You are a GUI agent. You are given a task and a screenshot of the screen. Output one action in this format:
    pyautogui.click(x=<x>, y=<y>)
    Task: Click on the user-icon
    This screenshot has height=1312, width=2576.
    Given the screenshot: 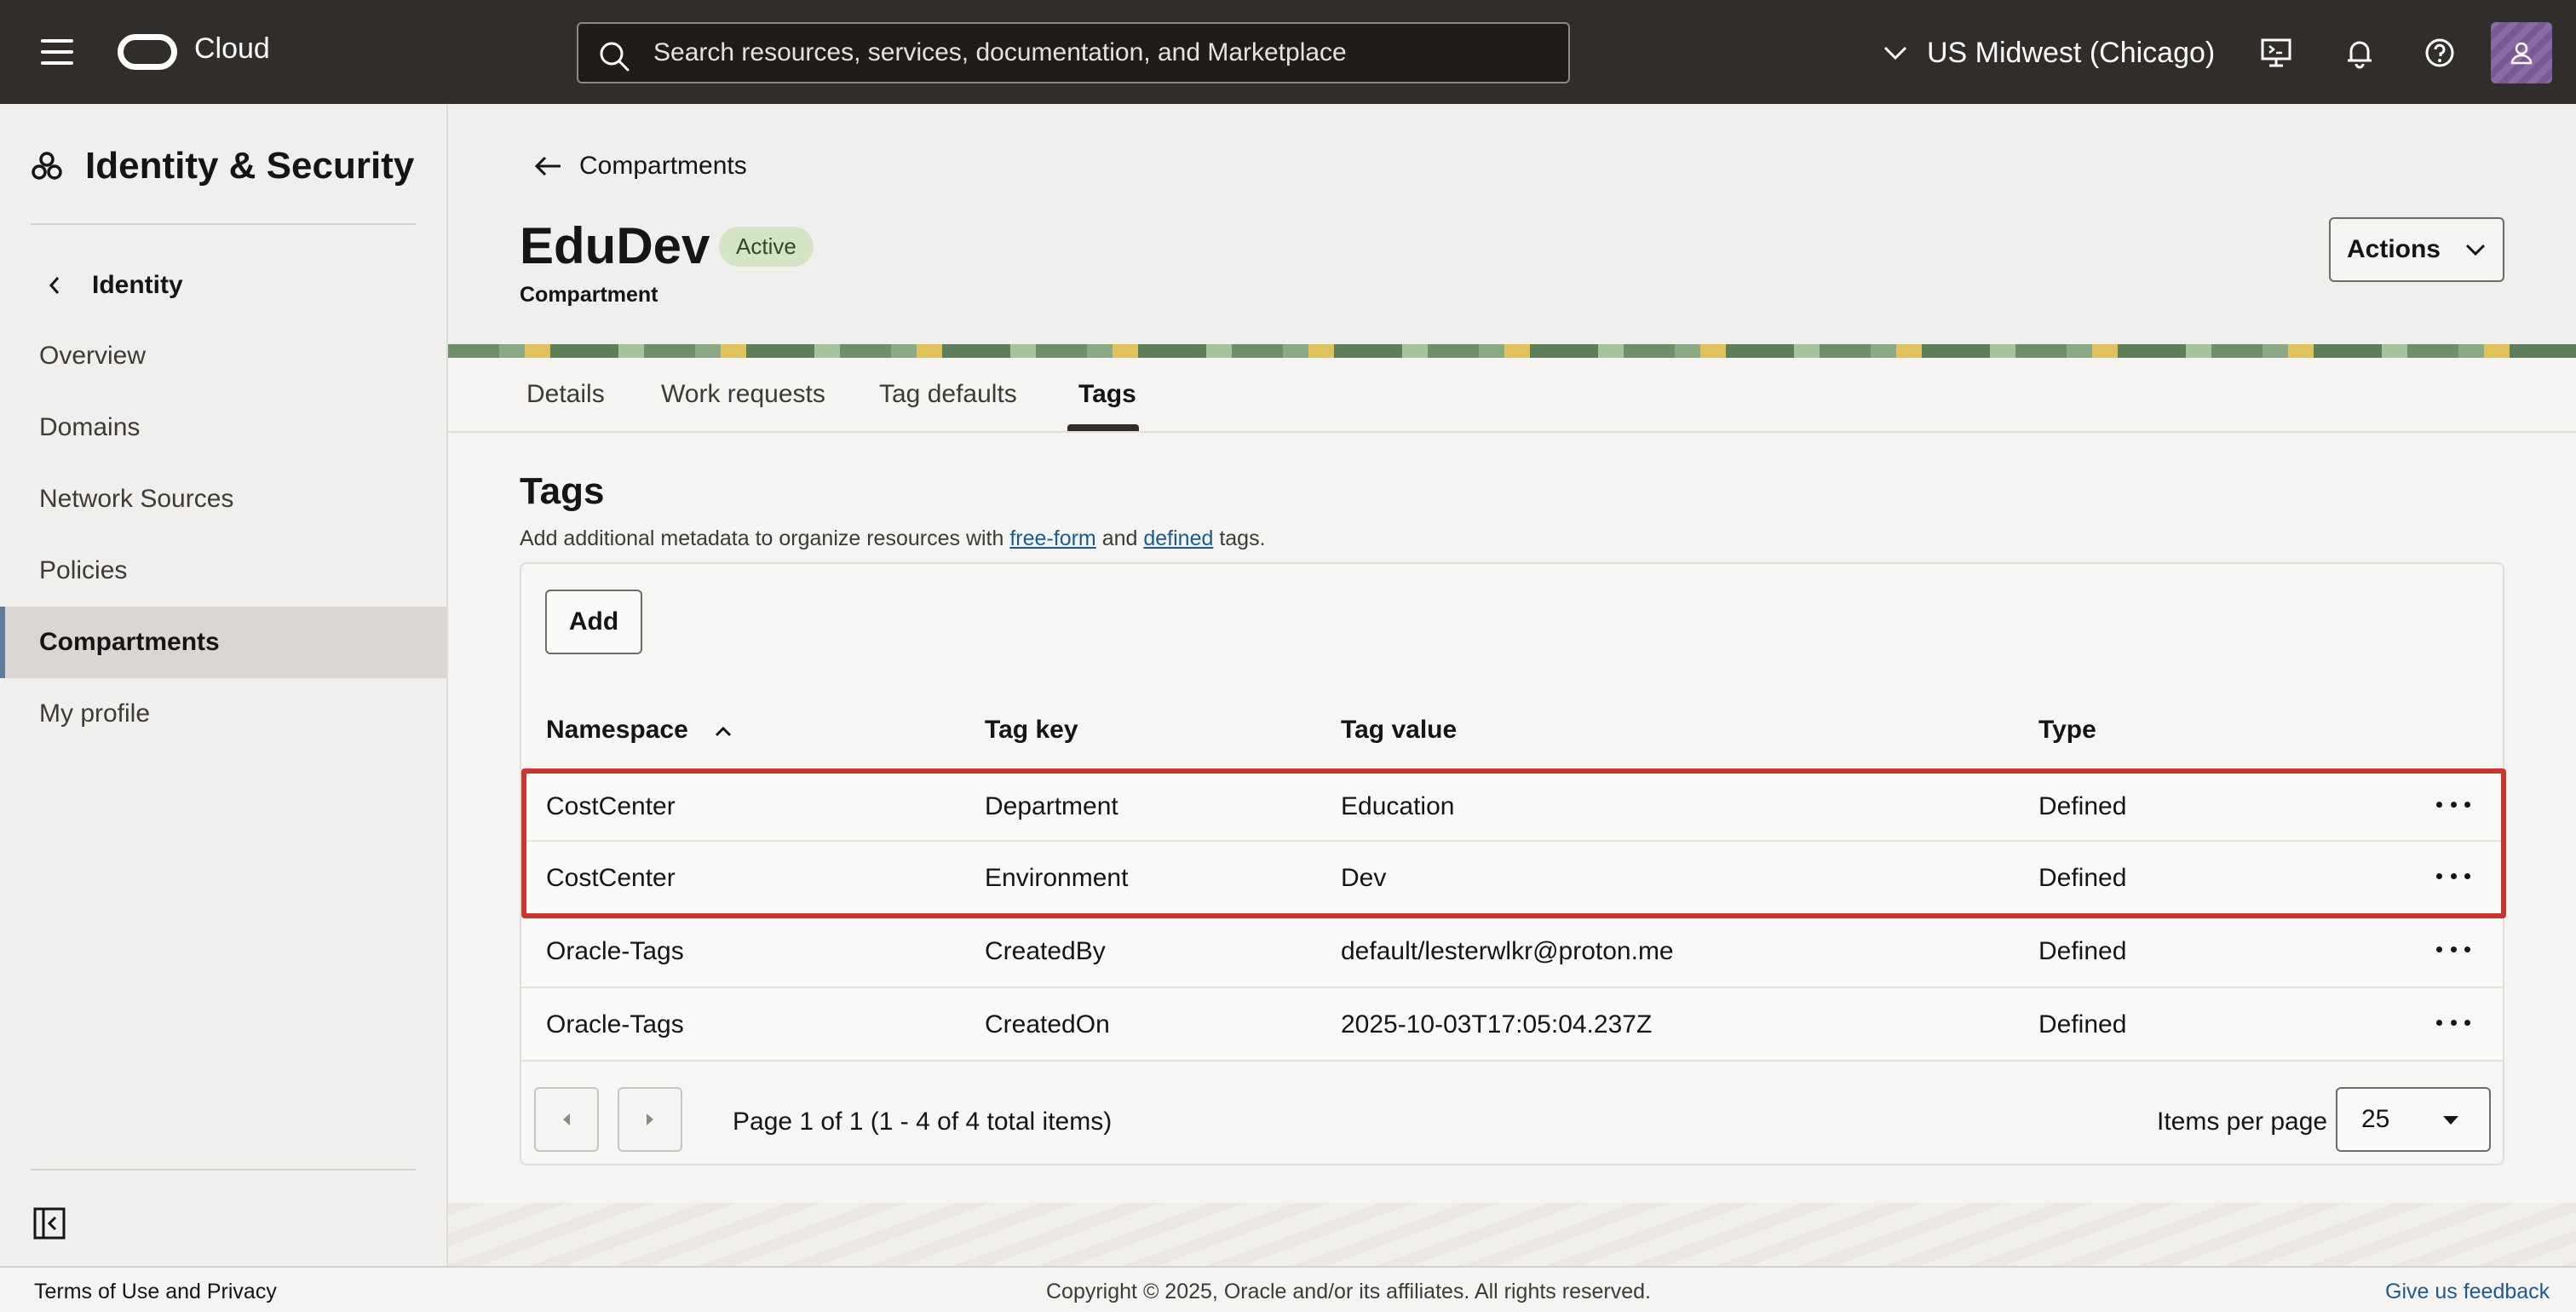 What is the action you would take?
    pyautogui.click(x=2521, y=53)
    